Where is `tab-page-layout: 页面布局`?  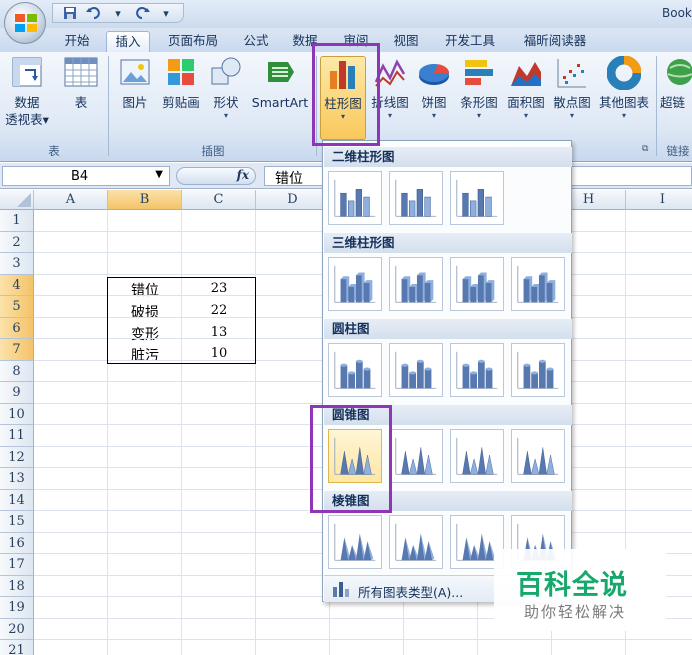 tab-page-layout: 页面布局 is located at coordinates (193, 41).